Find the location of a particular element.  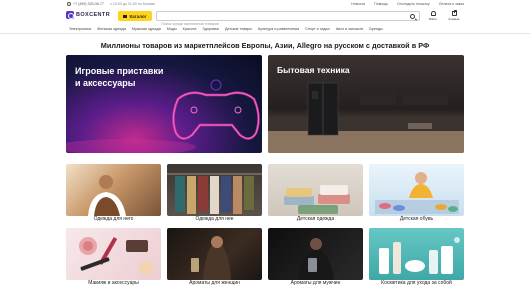

login-button: Войти is located at coordinates (433, 17).